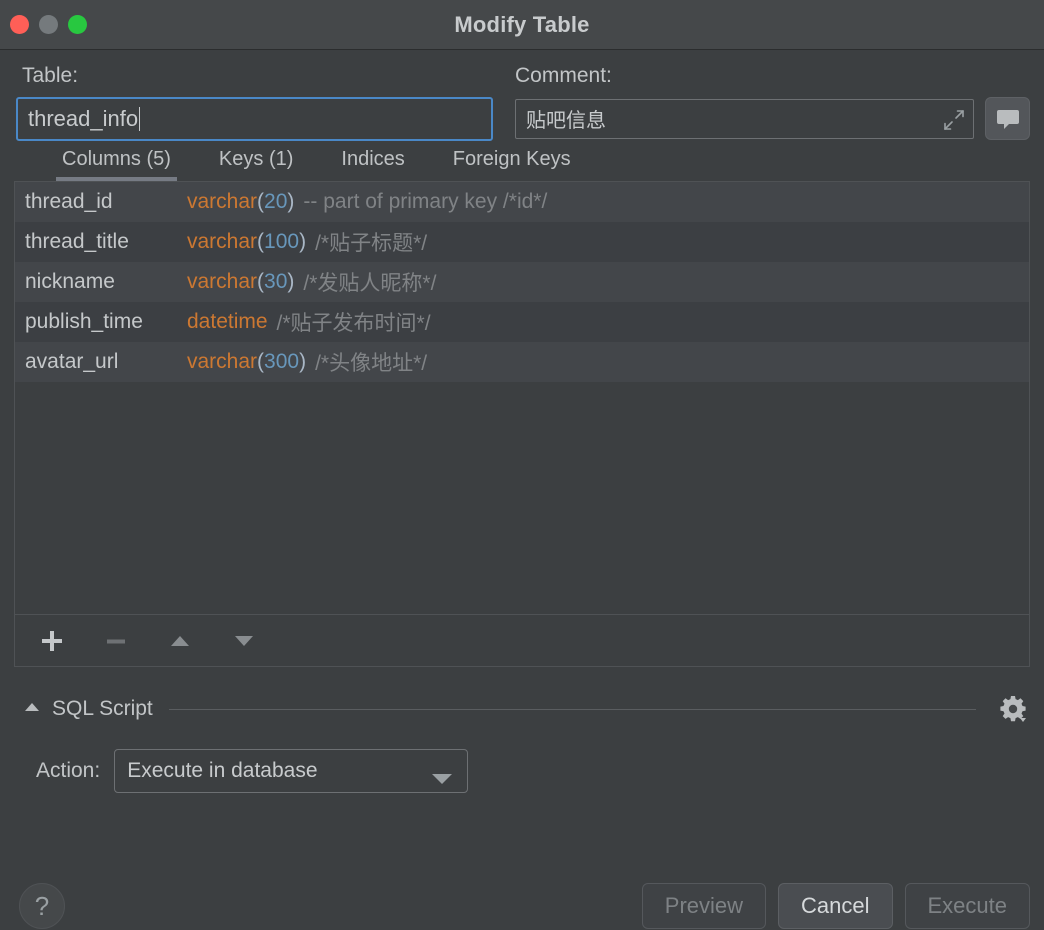  Describe the element at coordinates (84, 321) in the screenshot. I see `column-name: publish_time` at that location.